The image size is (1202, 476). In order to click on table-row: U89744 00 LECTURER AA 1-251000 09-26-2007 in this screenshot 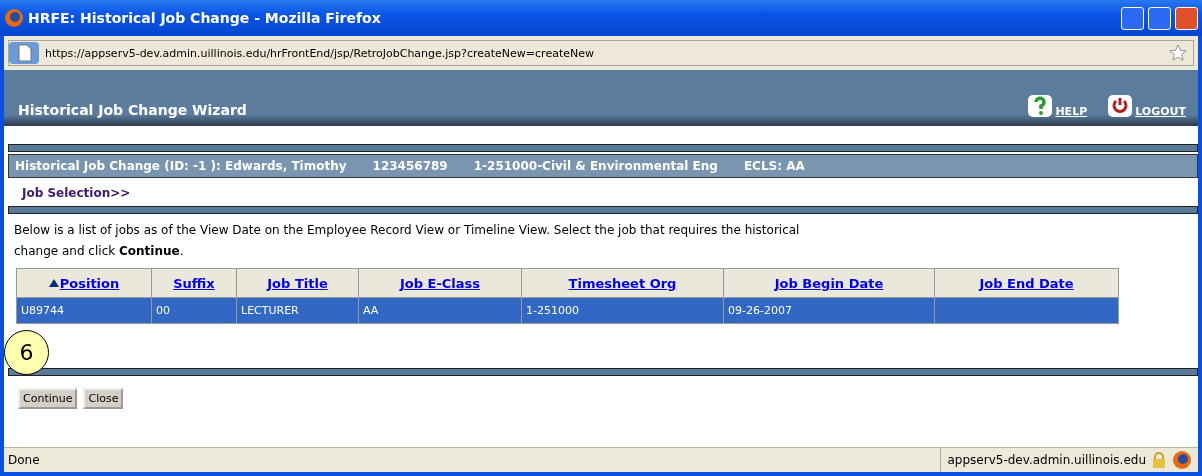, I will do `click(567, 310)`.